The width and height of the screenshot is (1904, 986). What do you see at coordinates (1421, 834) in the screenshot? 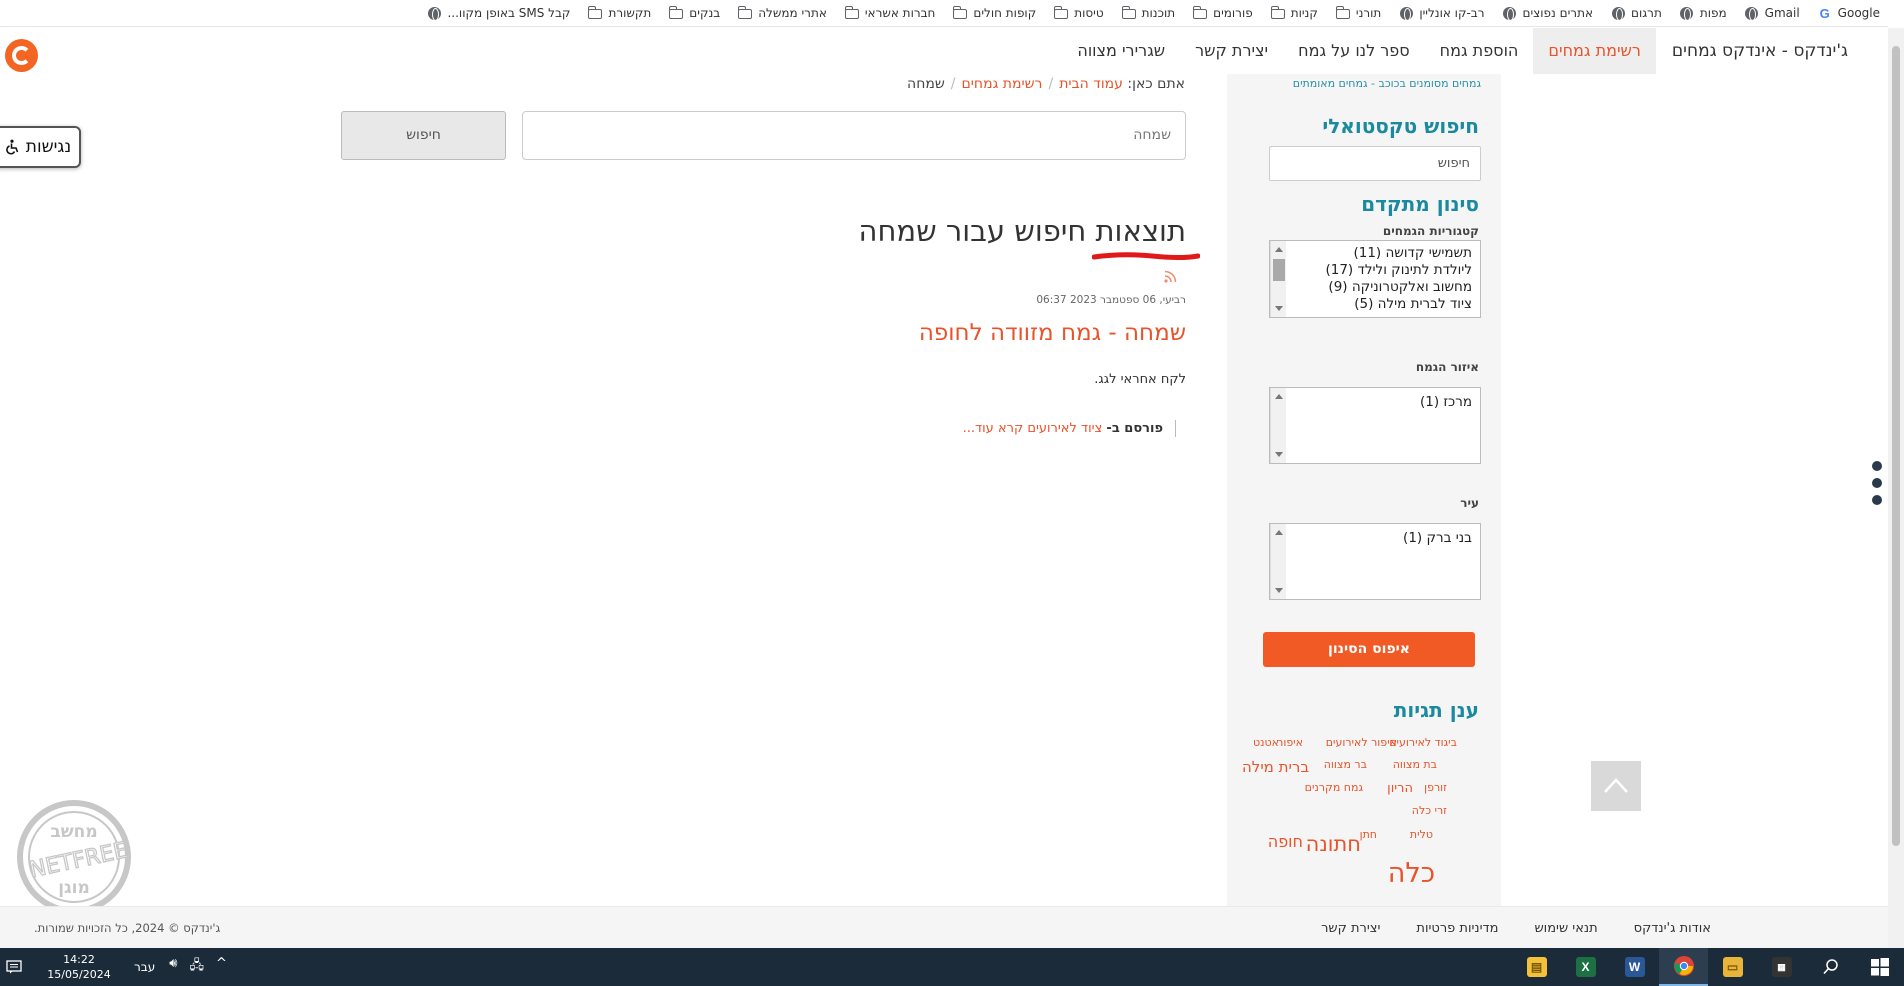
I see `tag-link: טלית` at bounding box center [1421, 834].